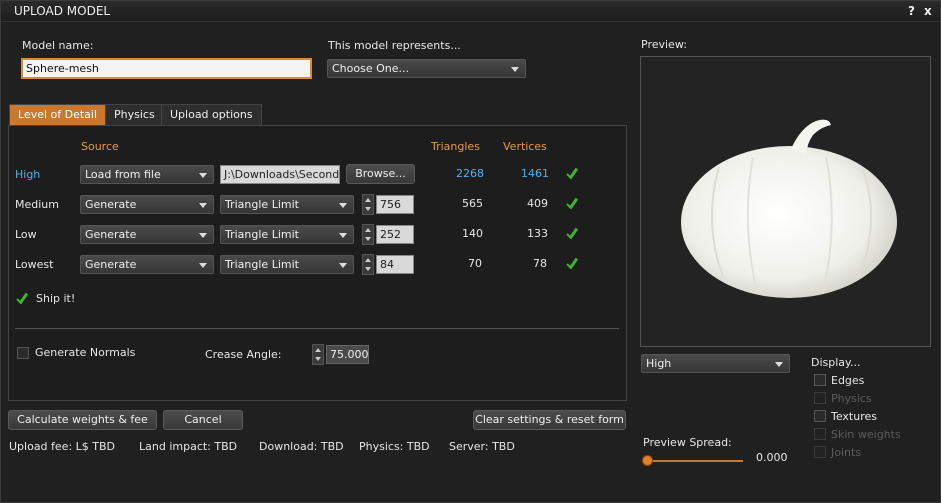 Image resolution: width=941 pixels, height=503 pixels. Describe the element at coordinates (472, 203) in the screenshot. I see `medium-triangles: 565` at that location.